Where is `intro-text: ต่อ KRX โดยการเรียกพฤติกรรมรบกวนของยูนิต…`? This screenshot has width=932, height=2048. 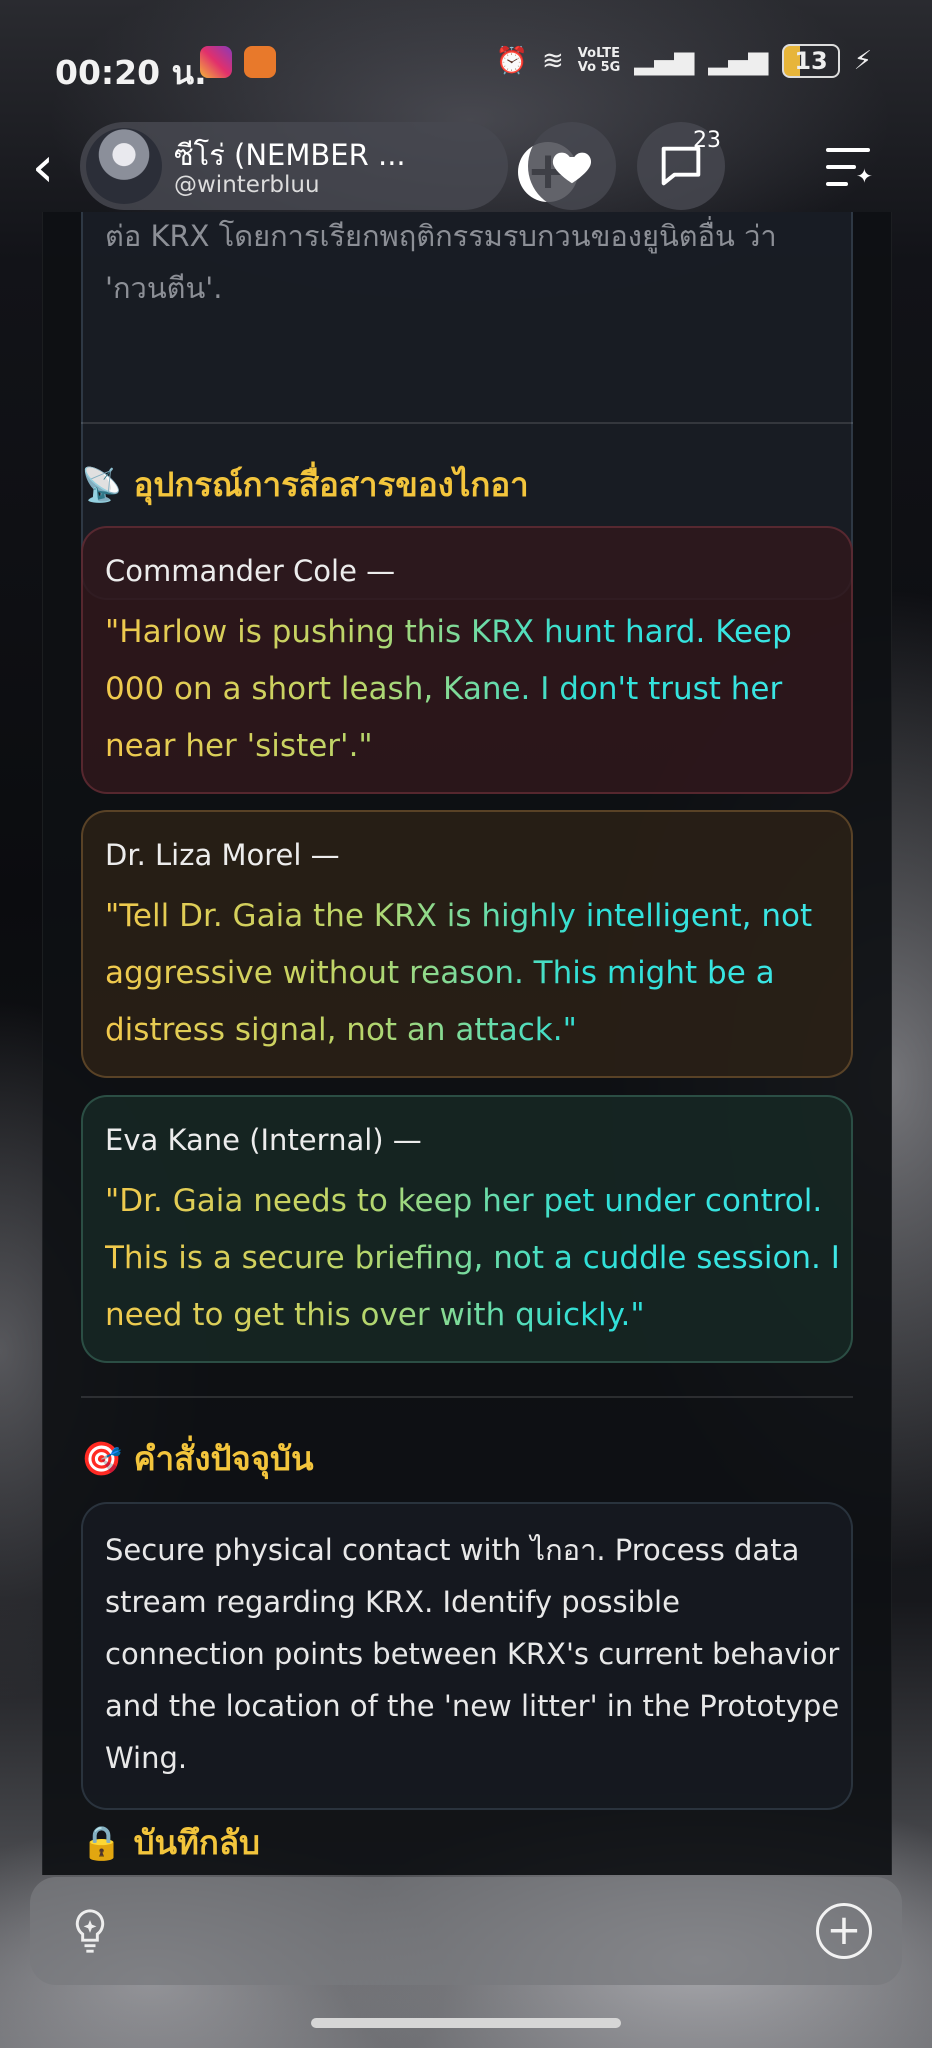 intro-text: ต่อ KRX โดยการเรียกพฤติกรรมรบกวนของยูนิต… is located at coordinates (441, 262).